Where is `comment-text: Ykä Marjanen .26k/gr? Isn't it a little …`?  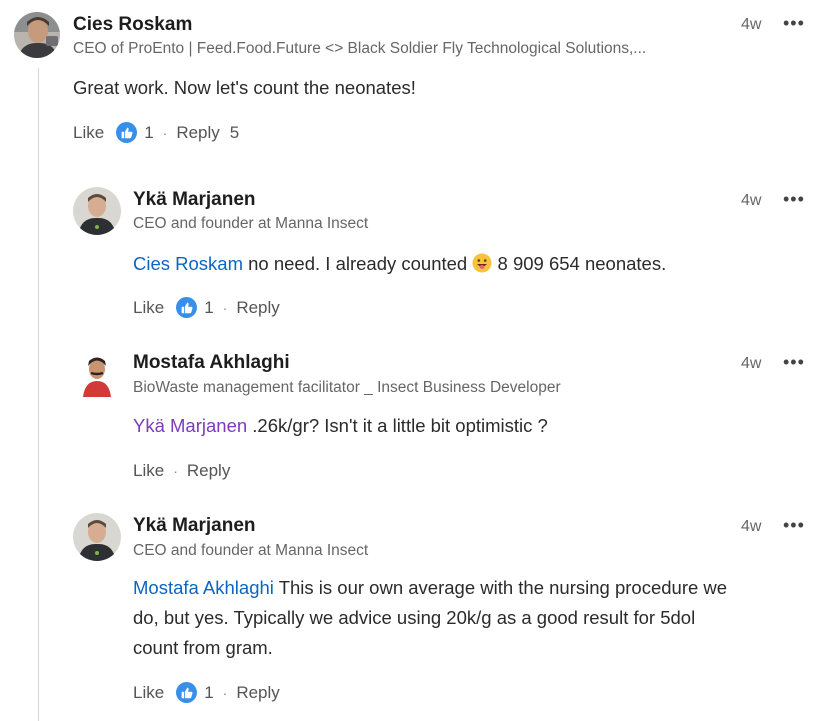
comment-text: Ykä Marjanen .26k/gr? Isn't it a little … is located at coordinates (340, 426).